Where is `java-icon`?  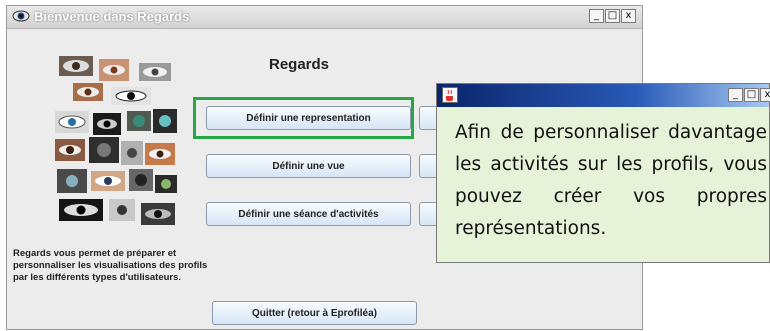
java-icon is located at coordinates (450, 95).